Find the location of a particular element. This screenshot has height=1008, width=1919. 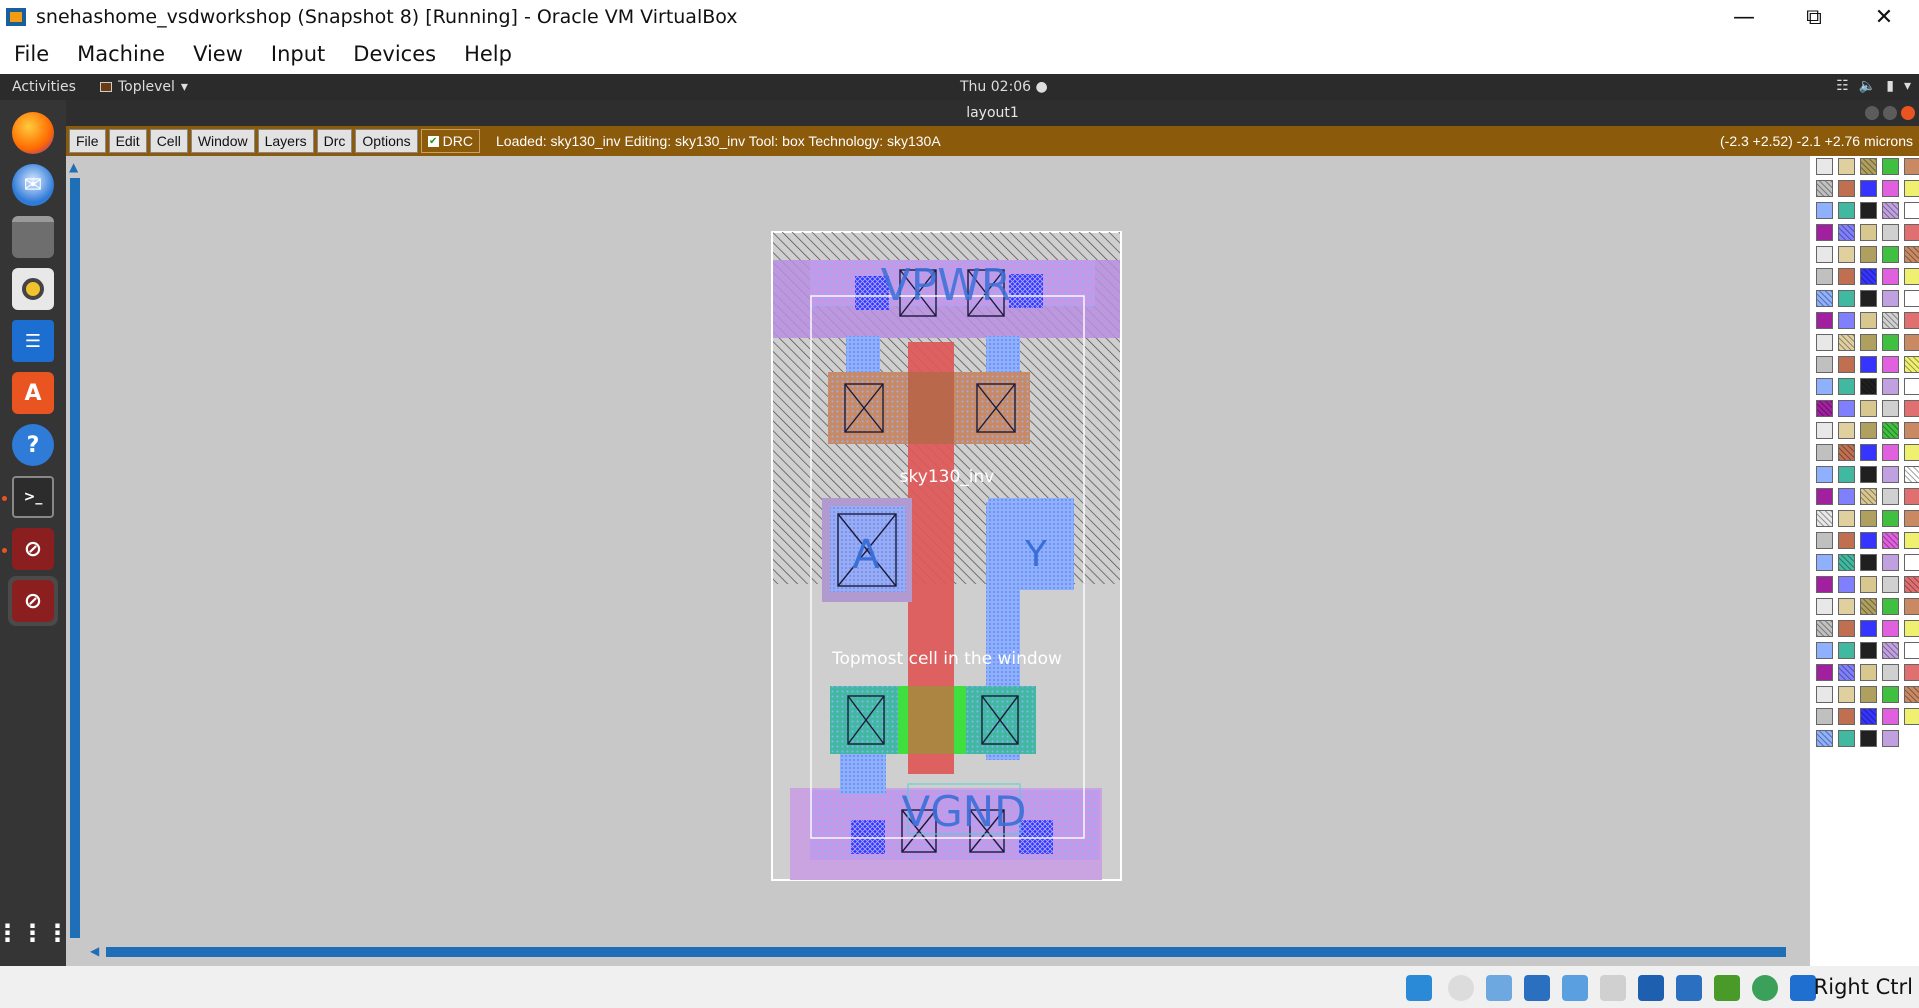

shared-folders-icon is located at coordinates (1575, 988).